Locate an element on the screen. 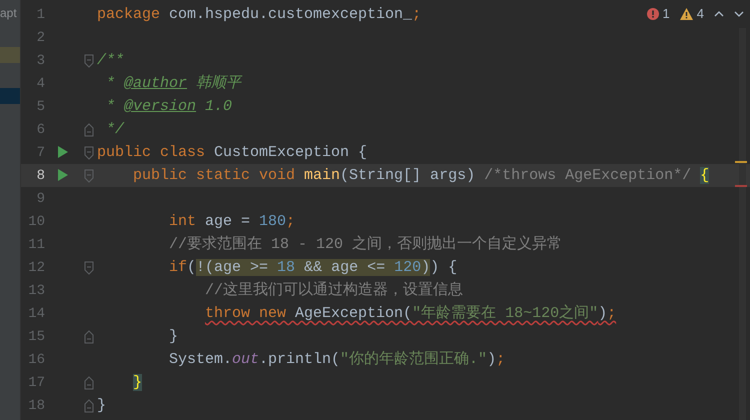 Image resolution: width=750 pixels, height=420 pixels. error-icon is located at coordinates (652, 14).